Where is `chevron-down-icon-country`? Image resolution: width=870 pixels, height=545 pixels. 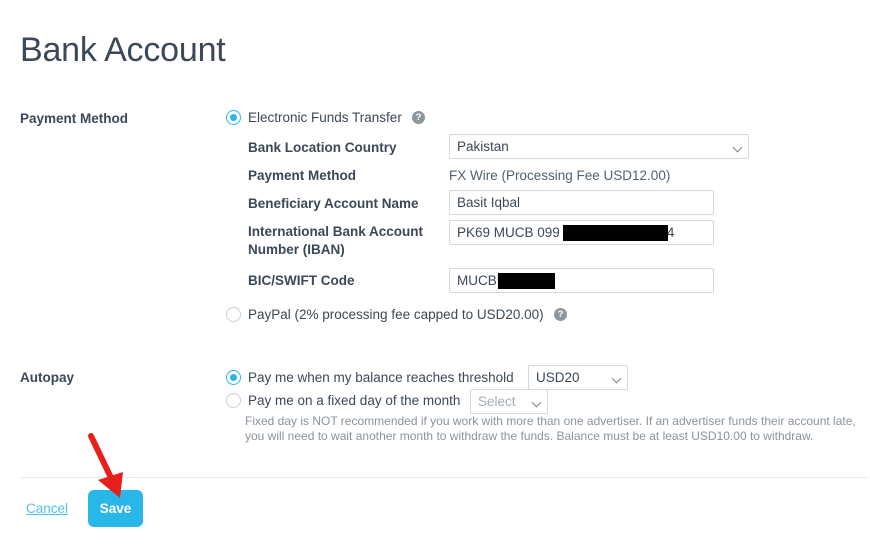
chevron-down-icon-country is located at coordinates (737, 147).